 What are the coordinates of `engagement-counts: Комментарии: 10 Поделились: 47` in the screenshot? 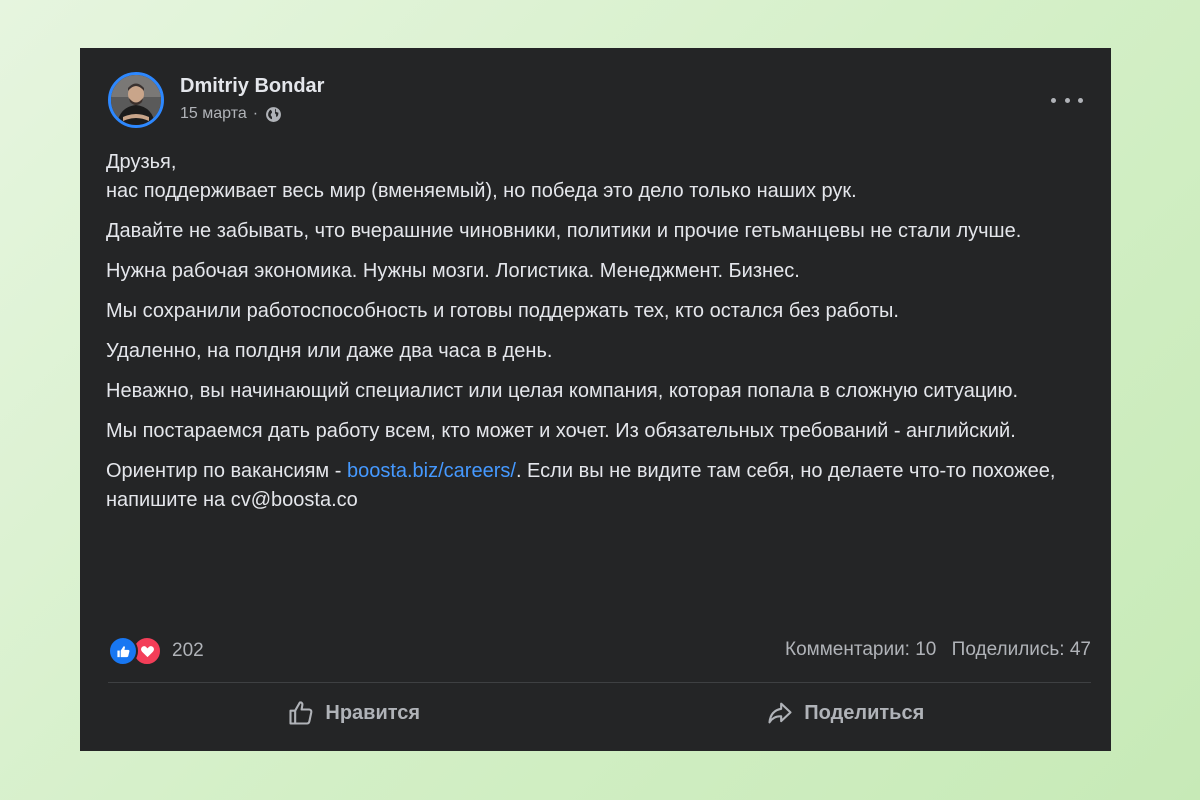 It's located at (938, 650).